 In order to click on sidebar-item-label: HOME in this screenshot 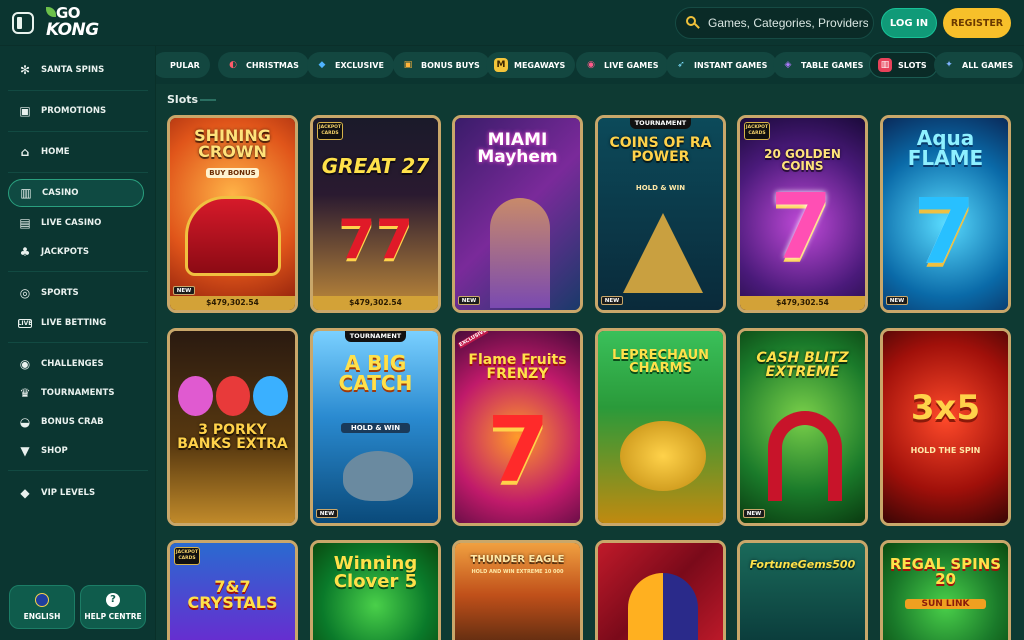, I will do `click(55, 152)`.